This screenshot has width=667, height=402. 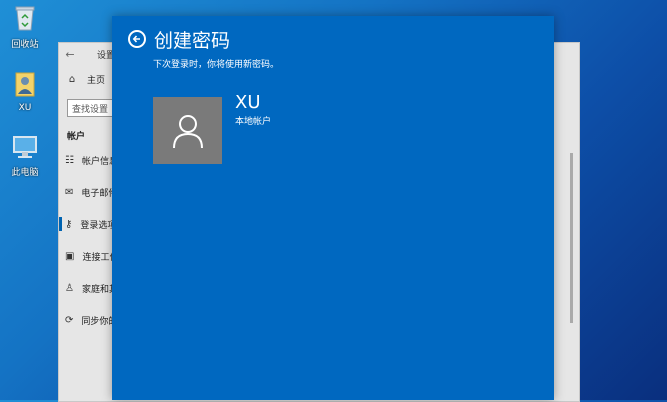 I want to click on dialog-subtitle: 下次登录时，你将使用新密码。, so click(x=216, y=65).